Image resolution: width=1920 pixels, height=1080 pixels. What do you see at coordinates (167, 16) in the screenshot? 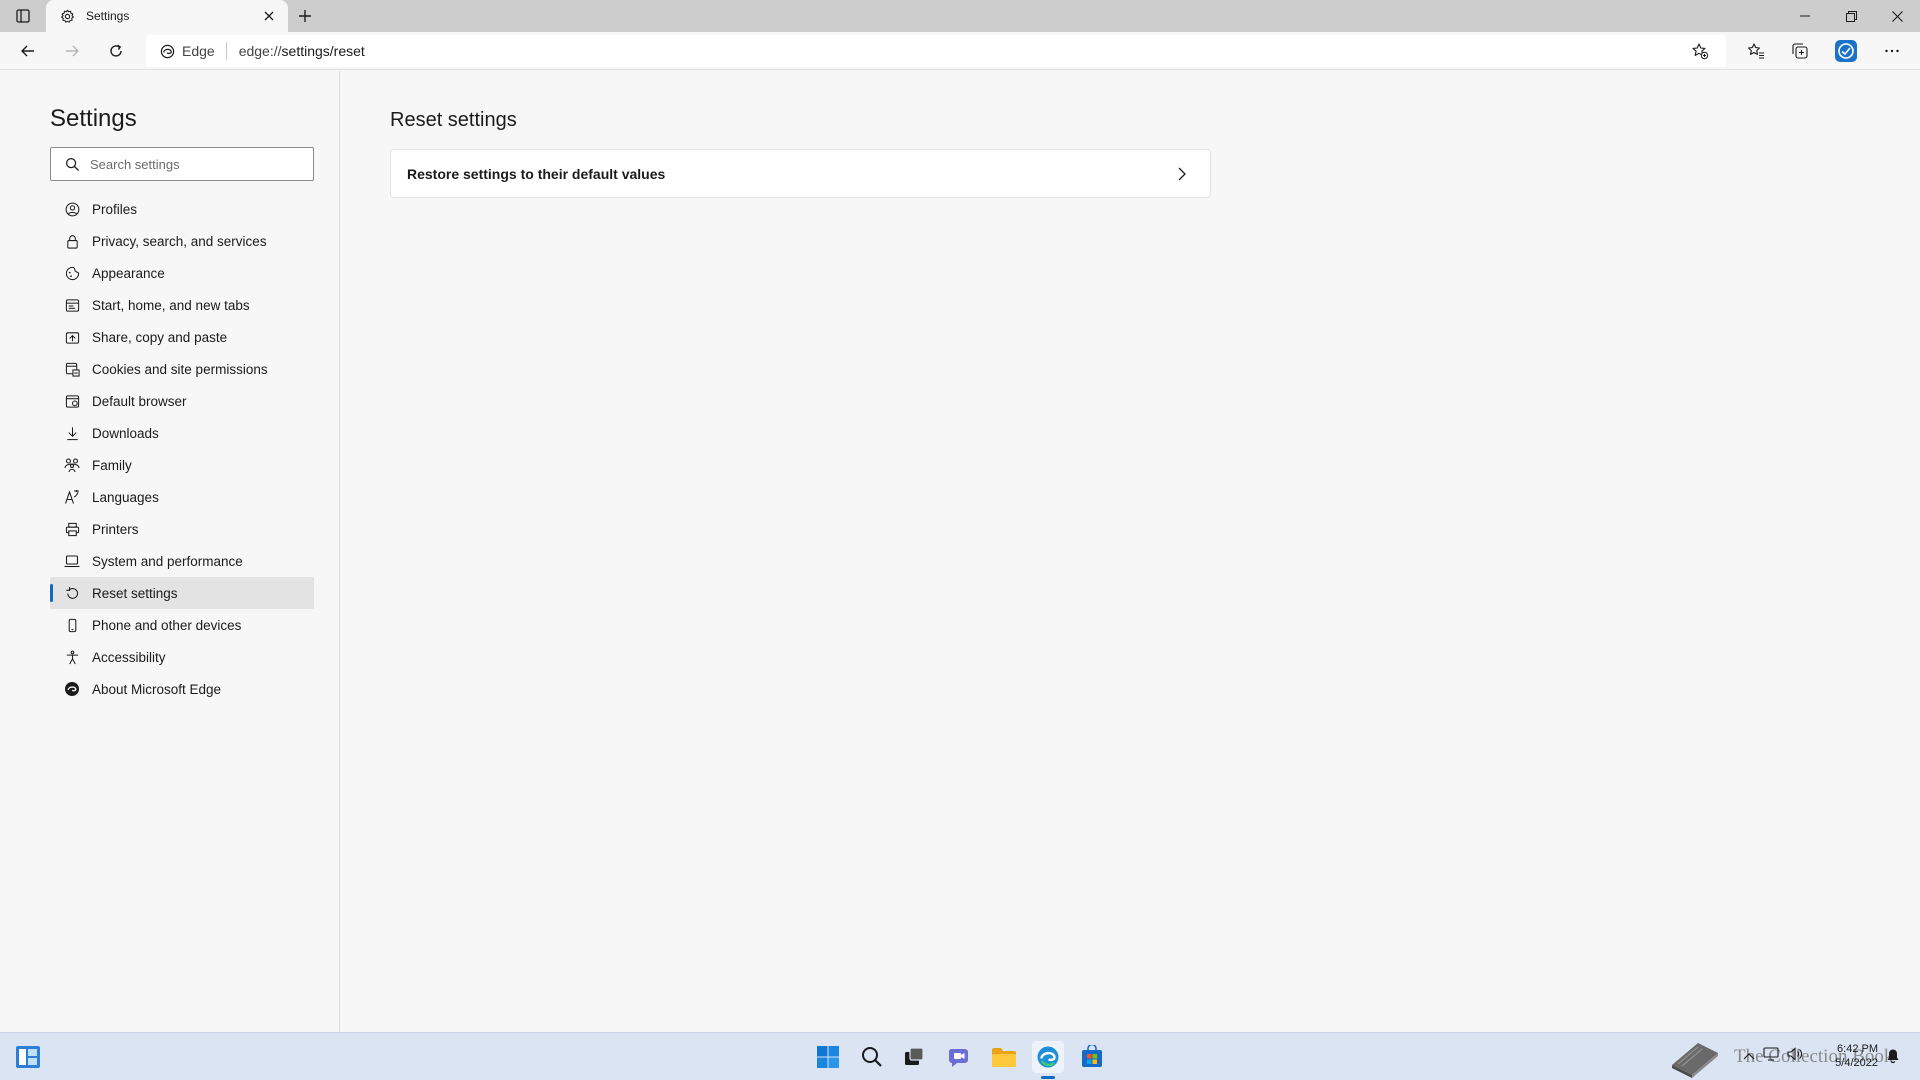
I see `tab-settings: Settings` at bounding box center [167, 16].